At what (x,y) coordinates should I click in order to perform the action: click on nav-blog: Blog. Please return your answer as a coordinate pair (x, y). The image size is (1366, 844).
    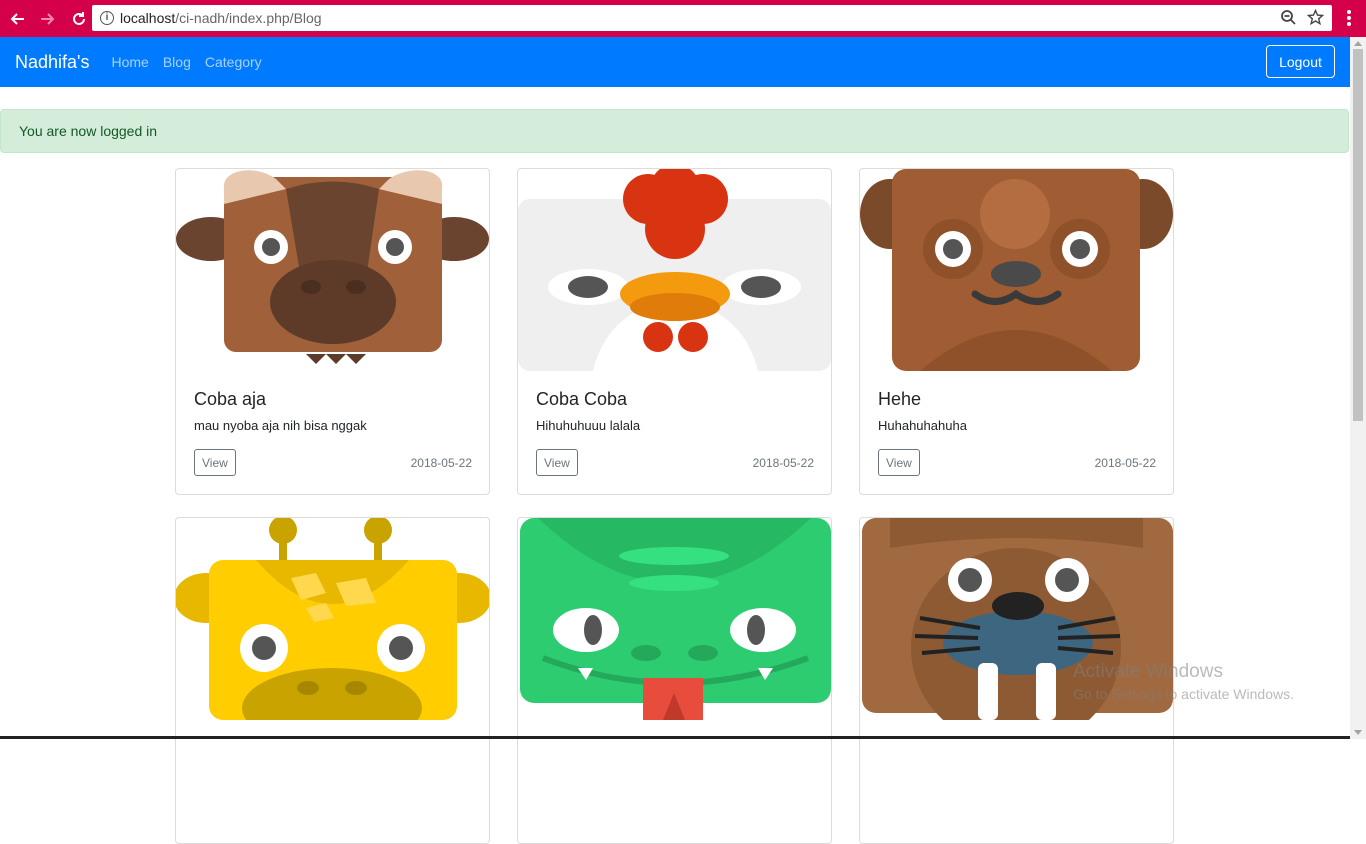
    Looking at the image, I should click on (177, 62).